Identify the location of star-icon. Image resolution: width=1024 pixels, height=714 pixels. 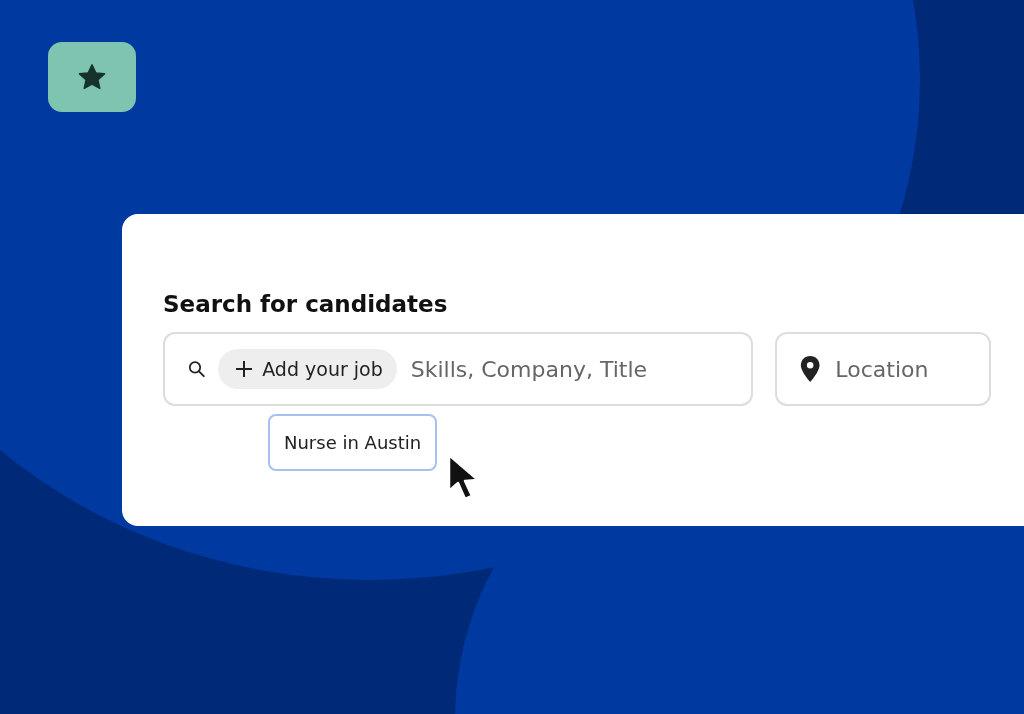
(92, 77).